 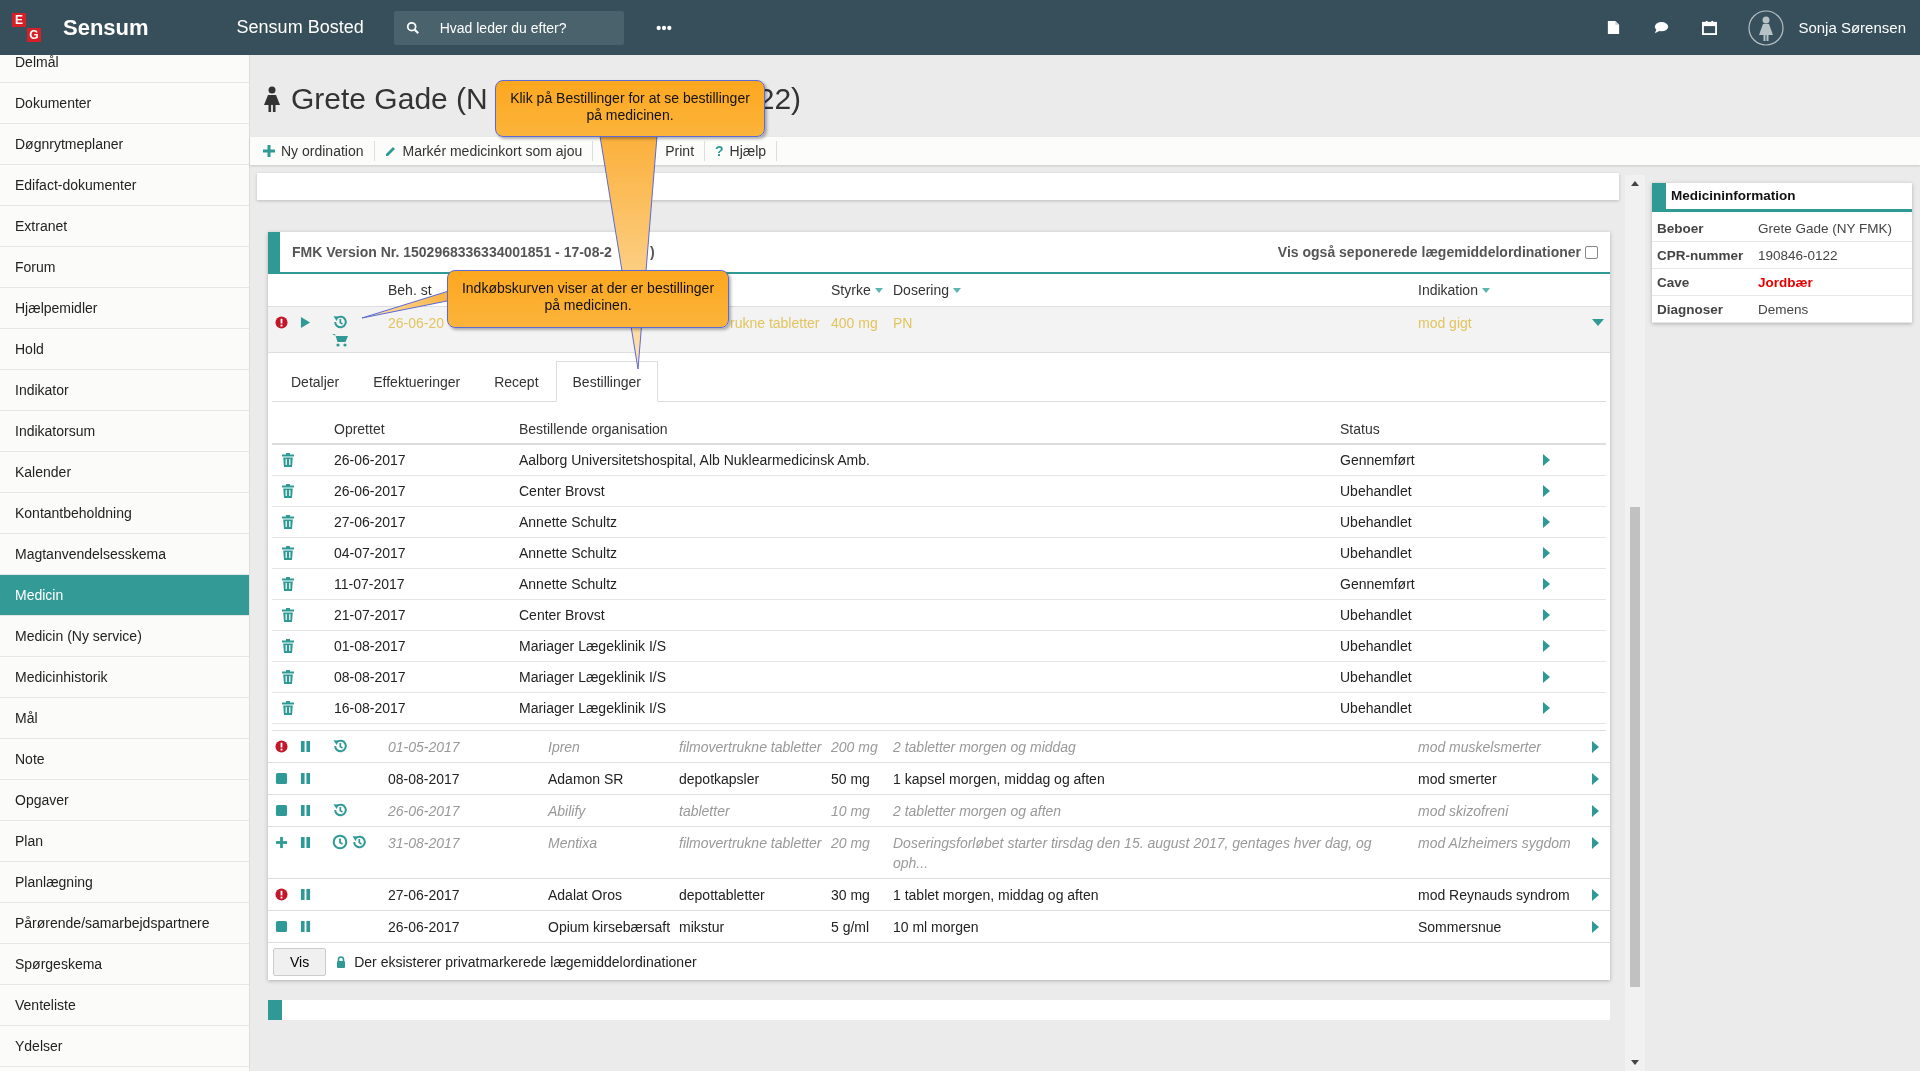 I want to click on chat-icon, so click(x=1662, y=27).